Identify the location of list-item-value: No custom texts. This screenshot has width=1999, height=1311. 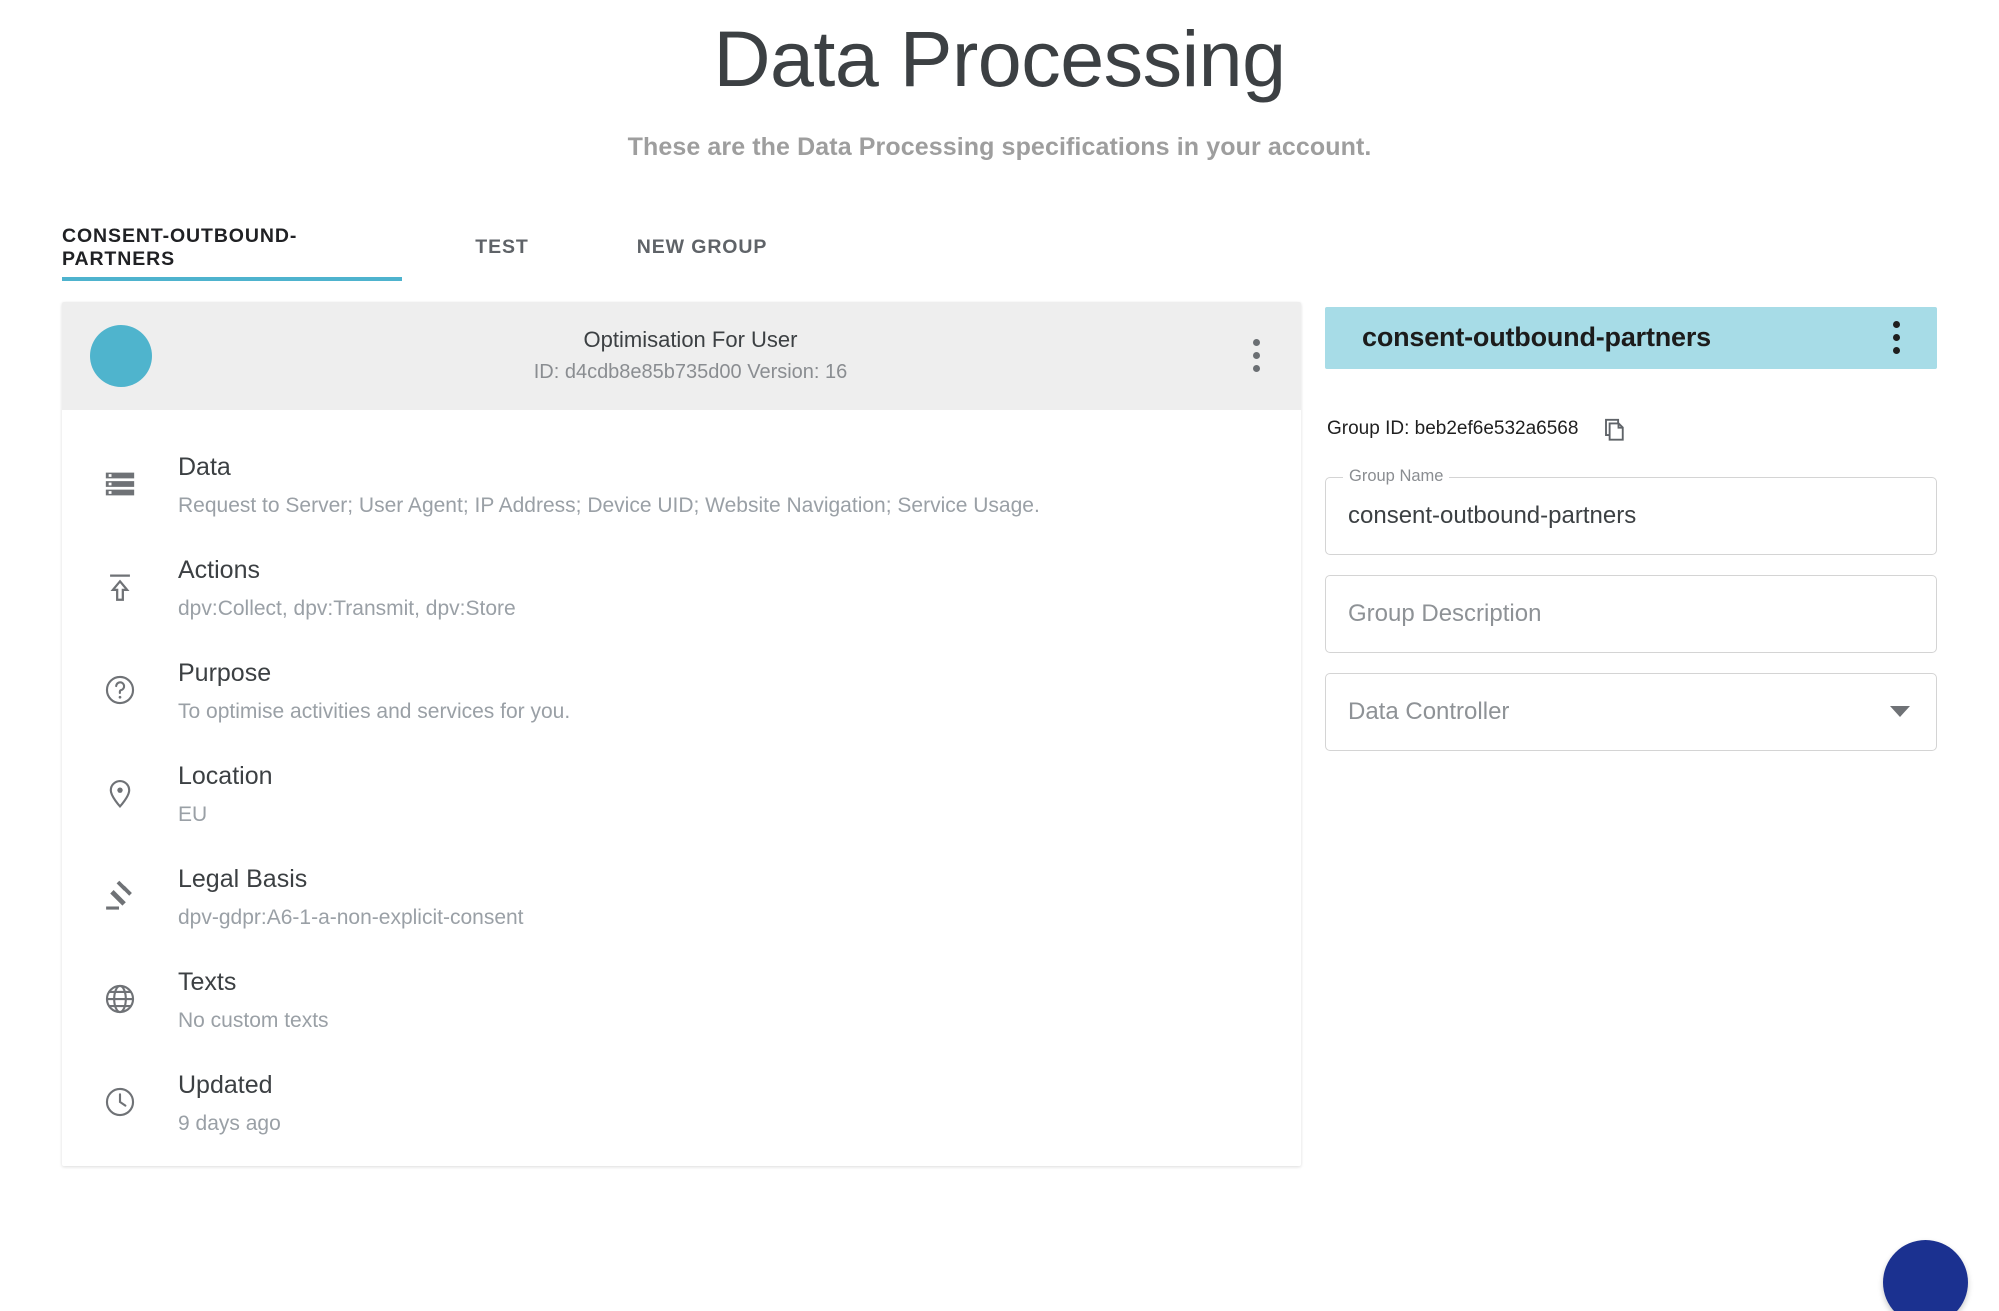
(253, 1021).